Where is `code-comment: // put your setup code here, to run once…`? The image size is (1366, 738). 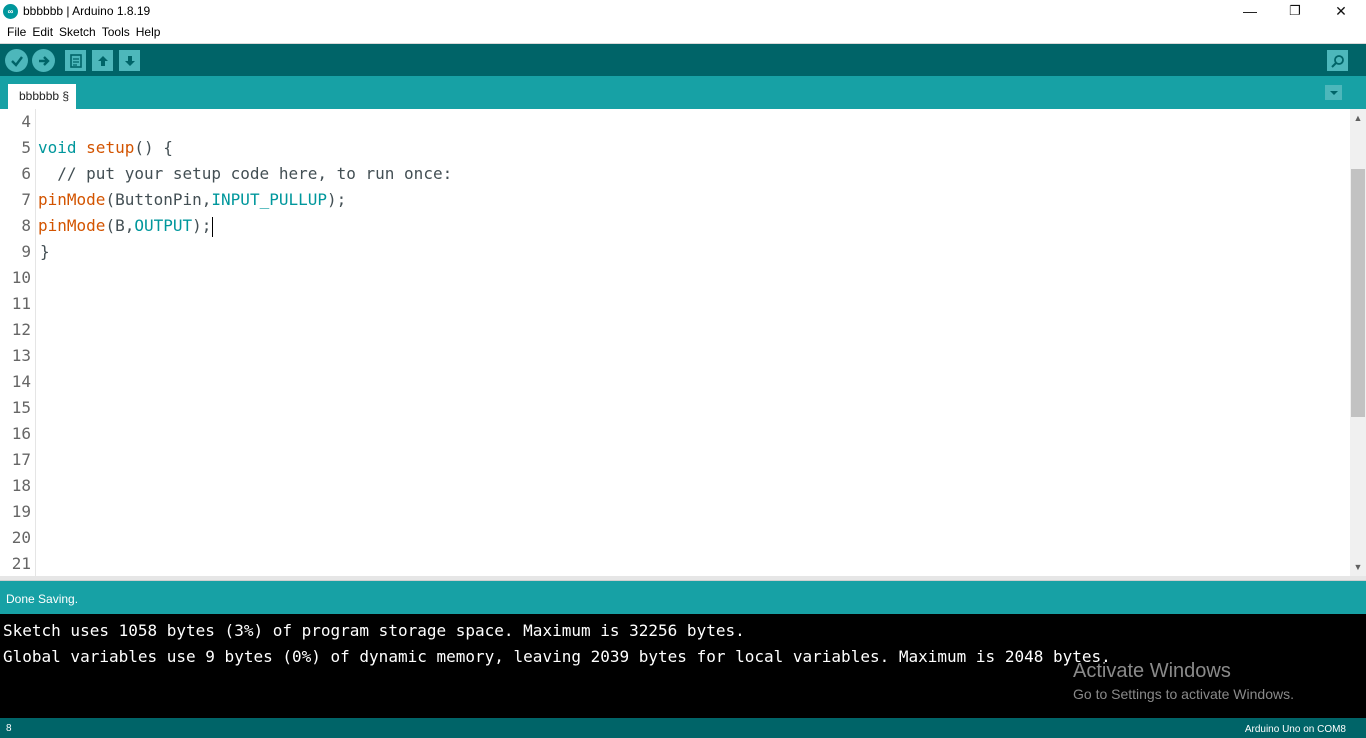
code-comment: // put your setup code here, to run once… is located at coordinates (245, 173).